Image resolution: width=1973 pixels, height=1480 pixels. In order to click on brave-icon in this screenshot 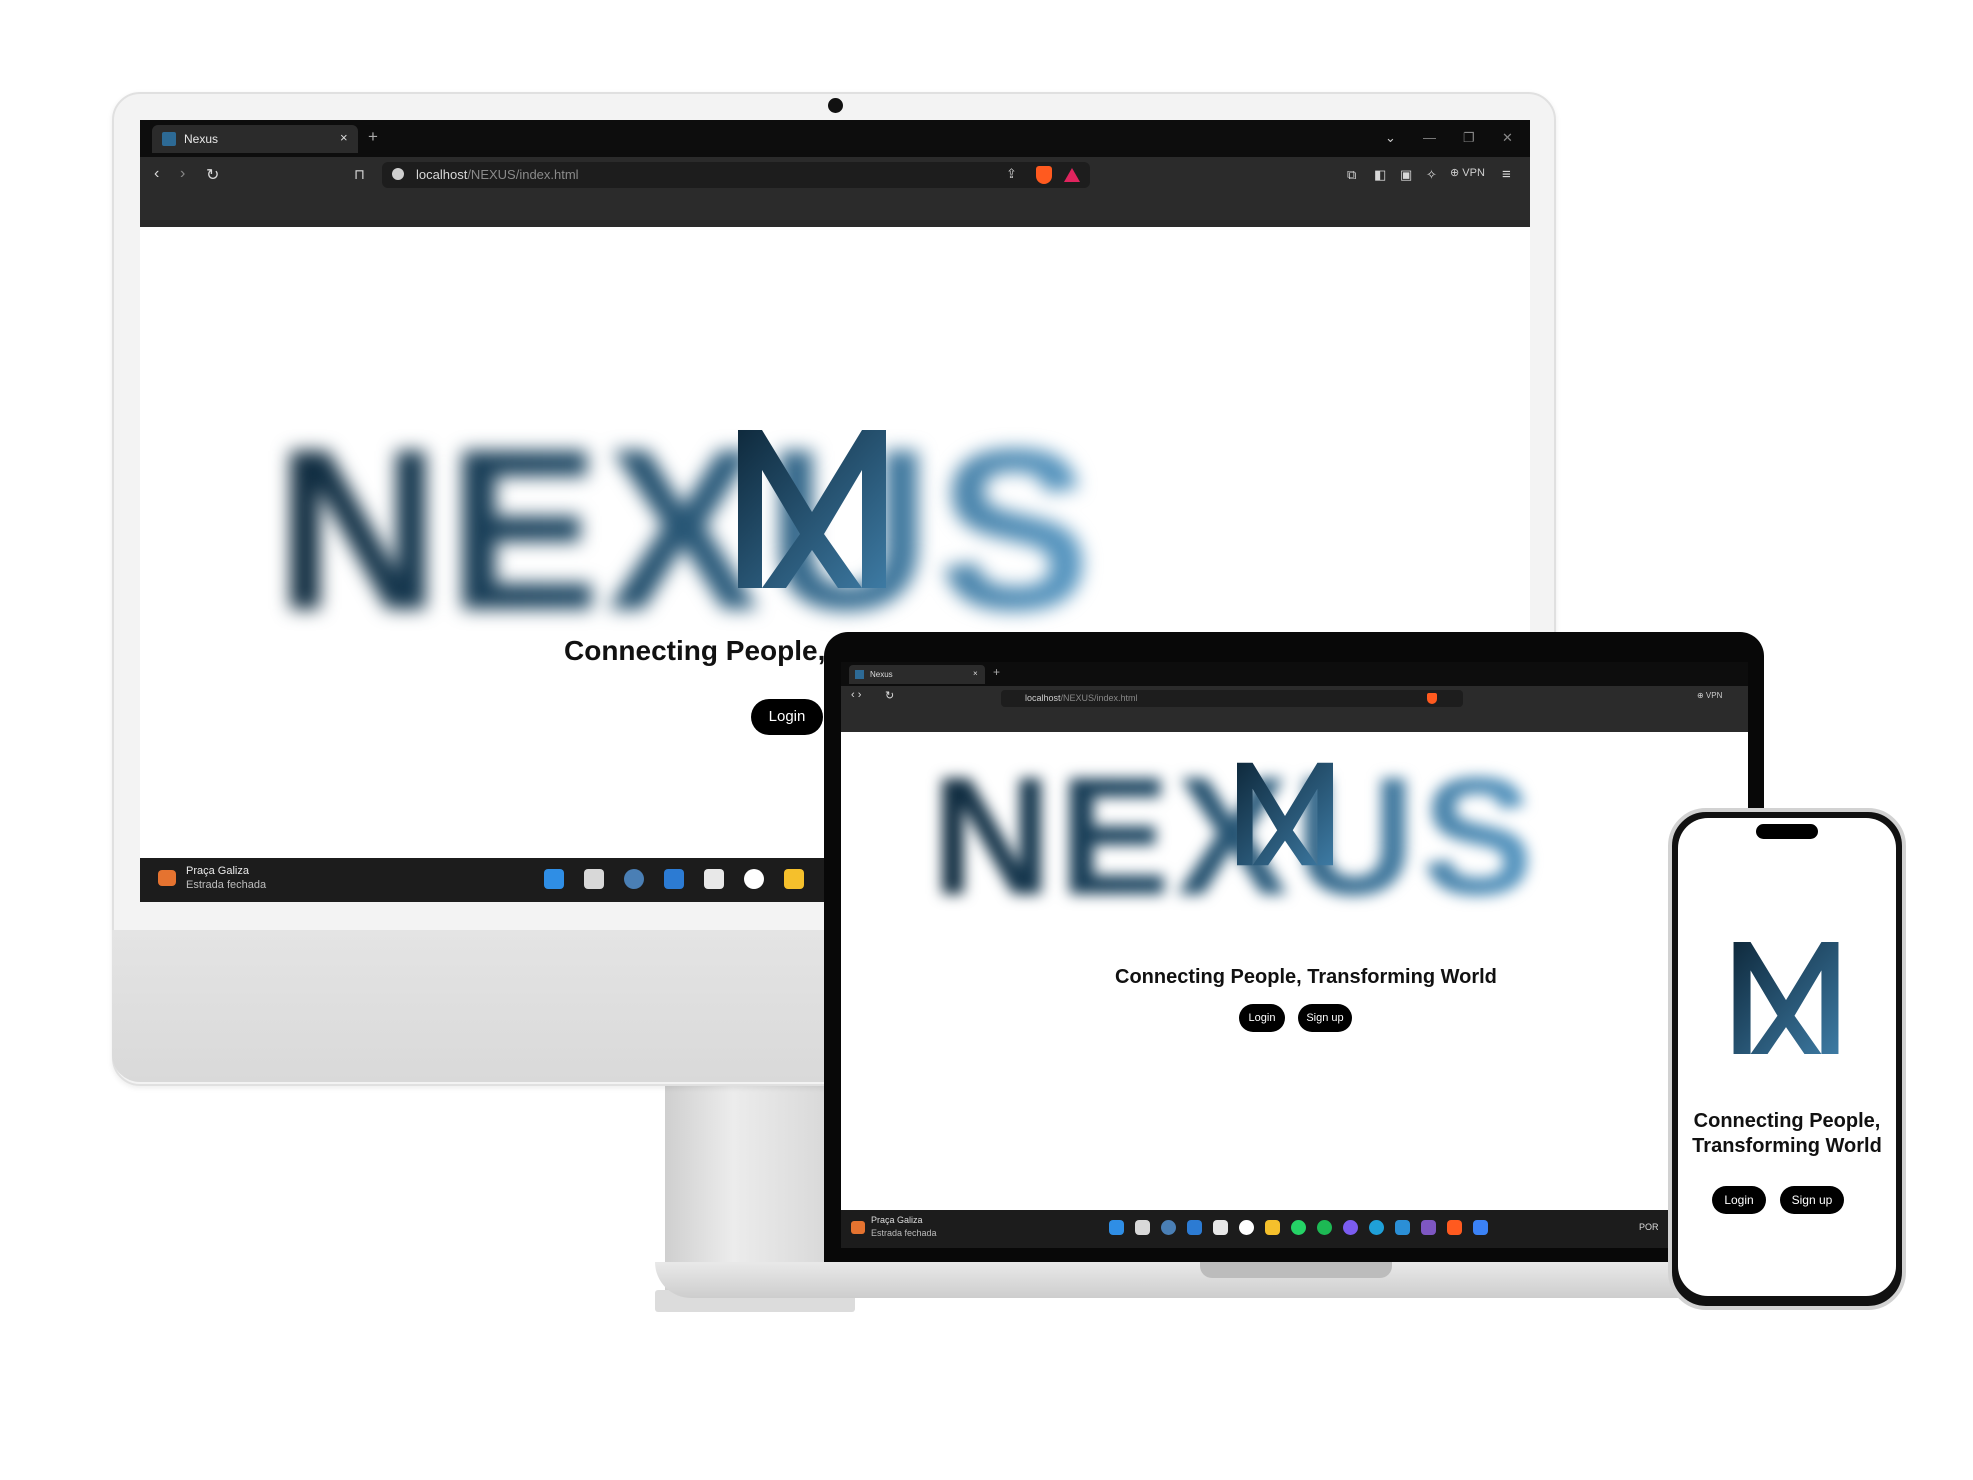, I will do `click(1454, 1227)`.